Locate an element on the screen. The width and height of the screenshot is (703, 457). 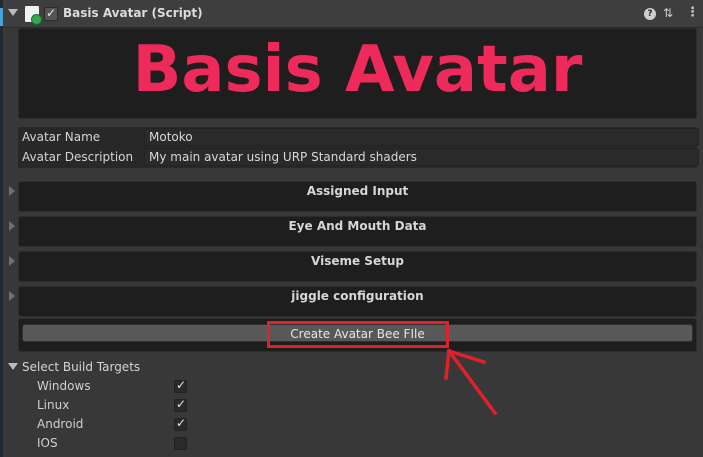
annotation-highlight-box is located at coordinates (358, 334).